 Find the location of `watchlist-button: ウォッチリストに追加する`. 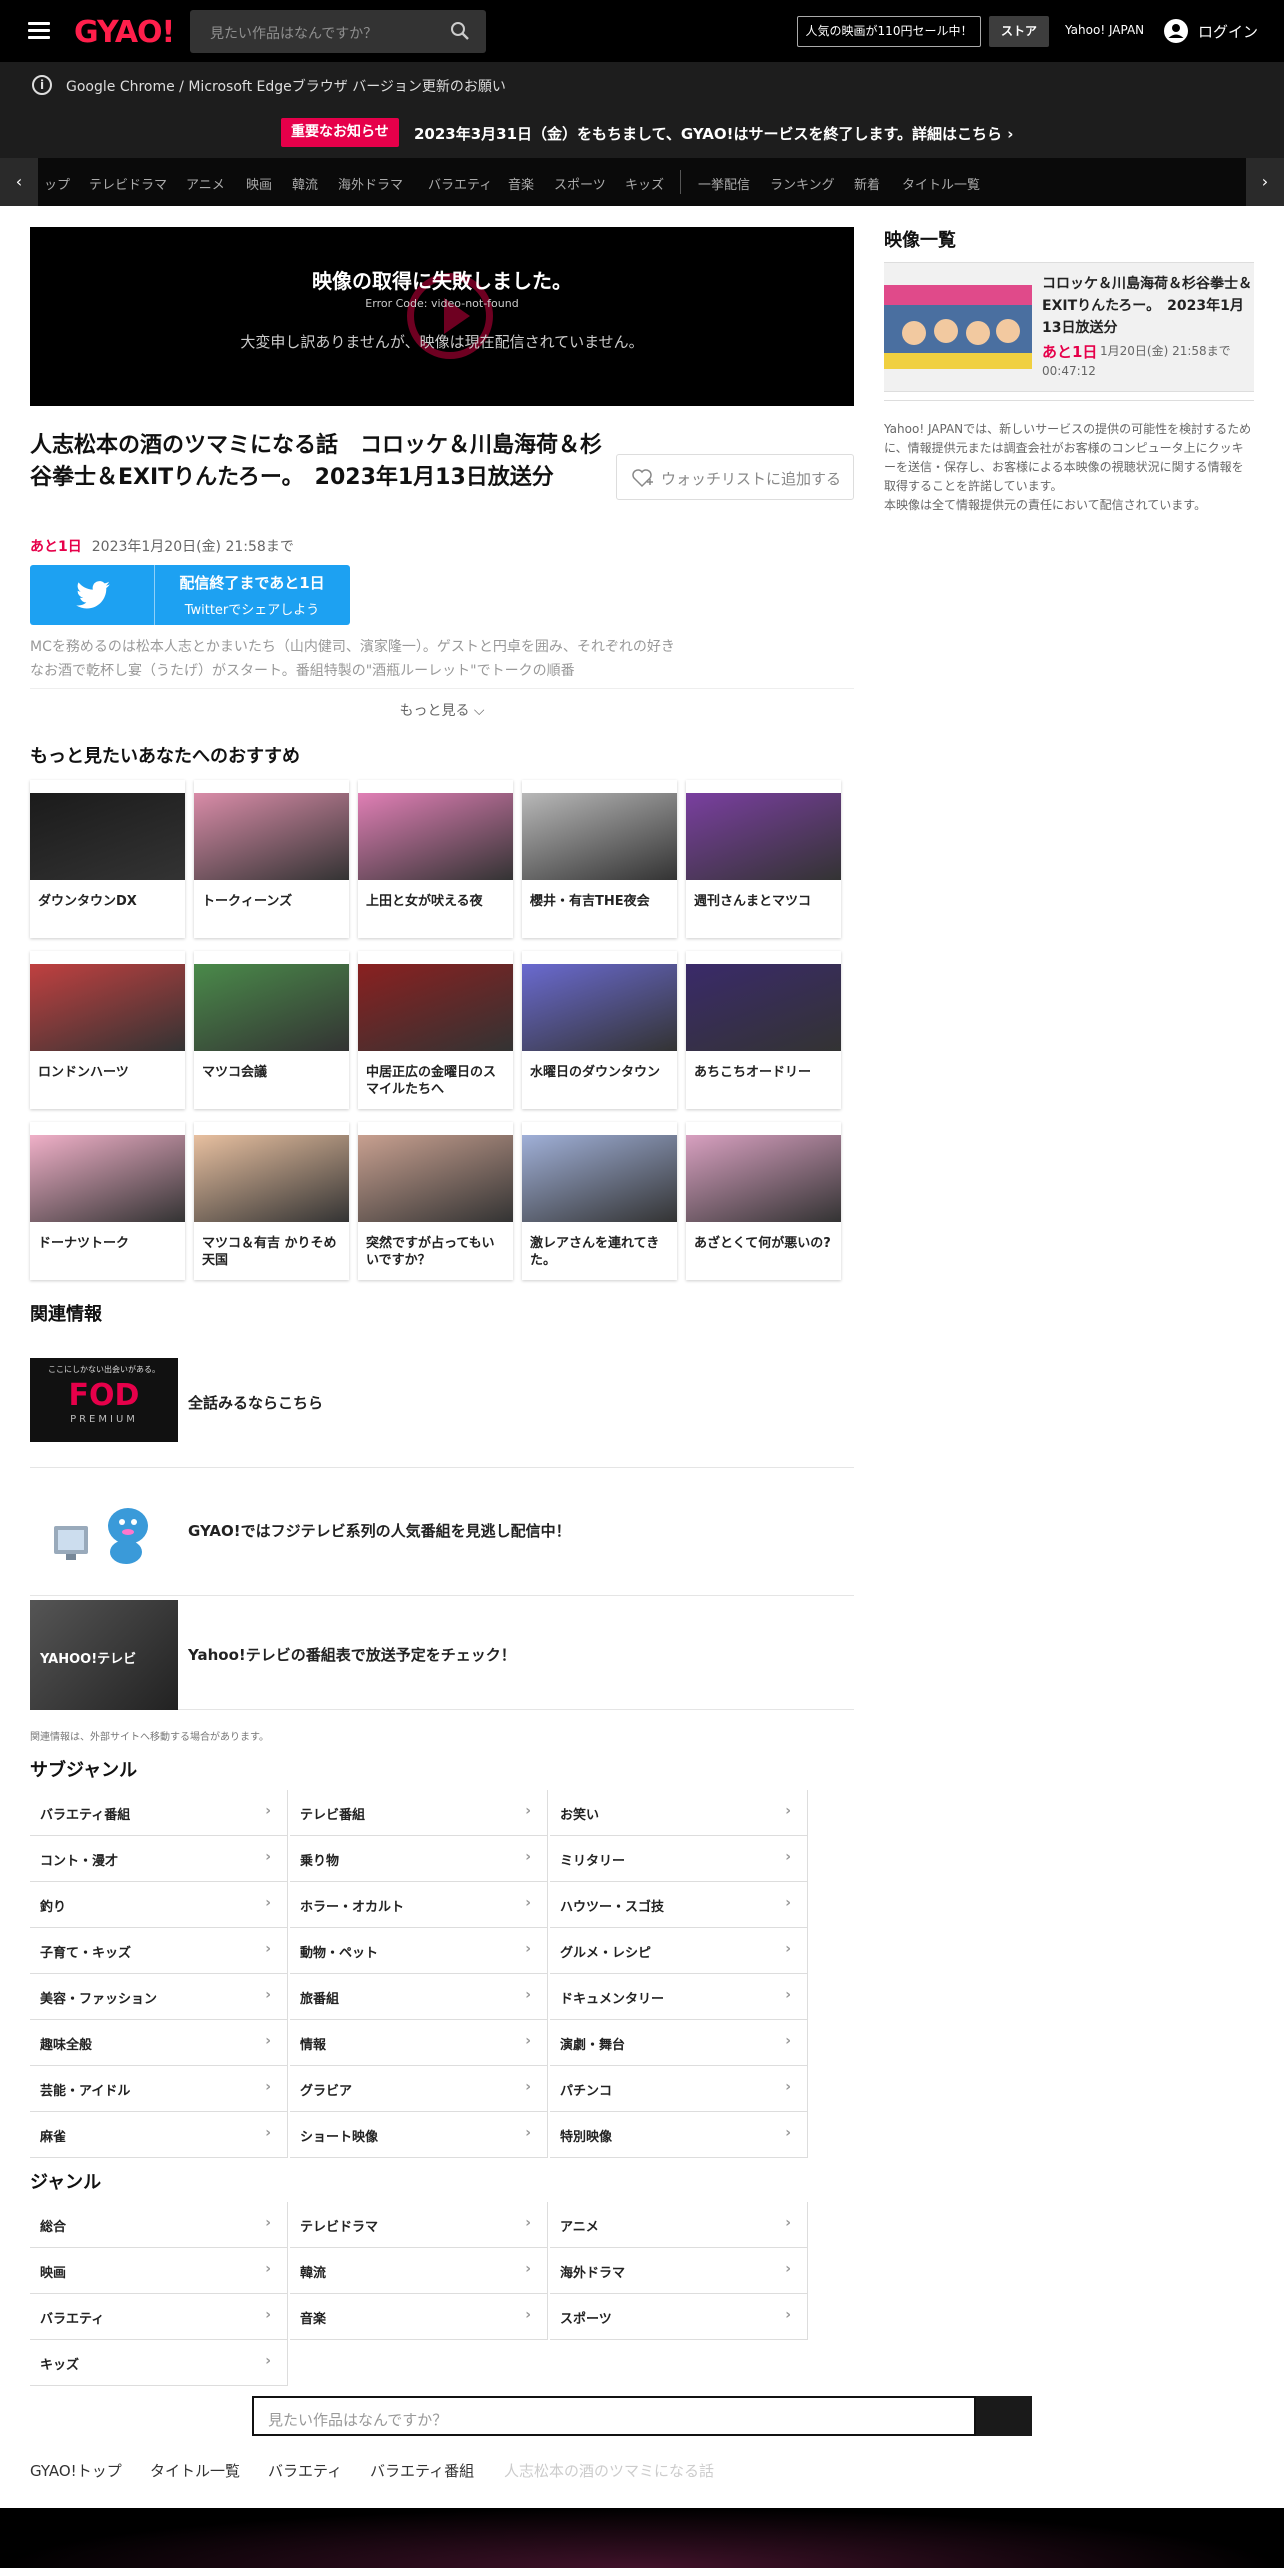

watchlist-button: ウォッチリストに追加する is located at coordinates (735, 477).